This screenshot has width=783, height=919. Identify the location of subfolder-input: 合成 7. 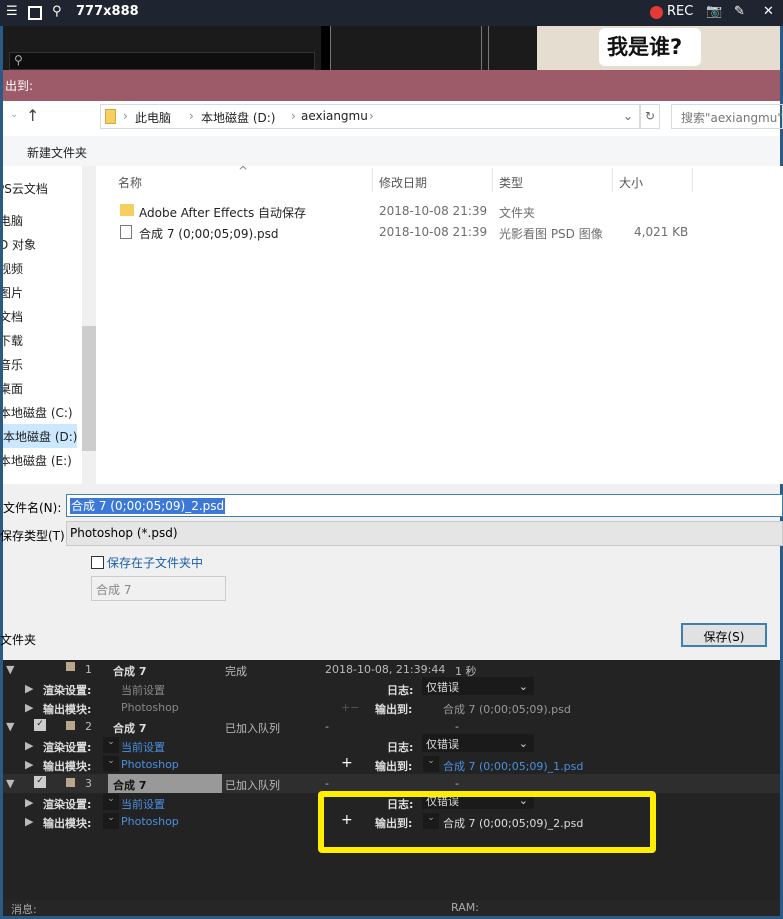
(158, 588).